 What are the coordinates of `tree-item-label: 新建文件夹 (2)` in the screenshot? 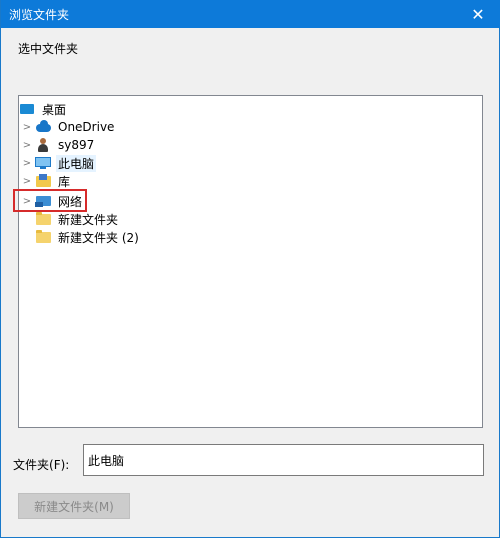 It's located at (98, 237).